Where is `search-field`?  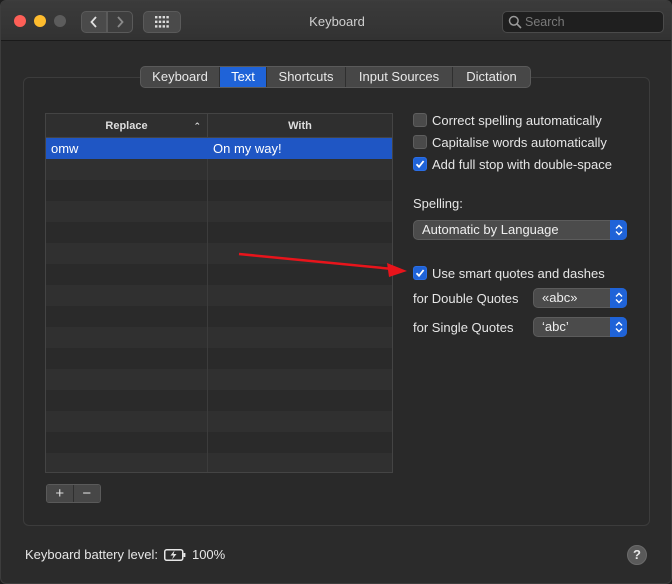 search-field is located at coordinates (583, 22).